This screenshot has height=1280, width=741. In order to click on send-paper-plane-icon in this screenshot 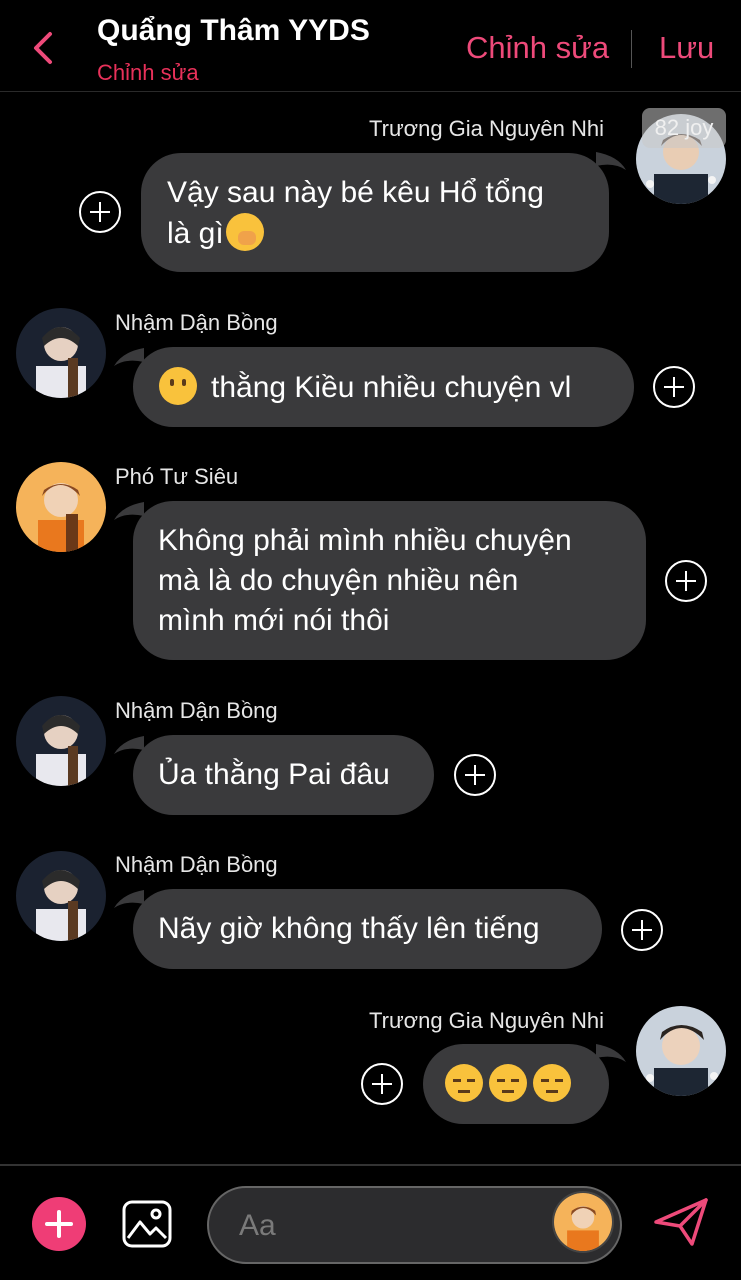, I will do `click(681, 1222)`.